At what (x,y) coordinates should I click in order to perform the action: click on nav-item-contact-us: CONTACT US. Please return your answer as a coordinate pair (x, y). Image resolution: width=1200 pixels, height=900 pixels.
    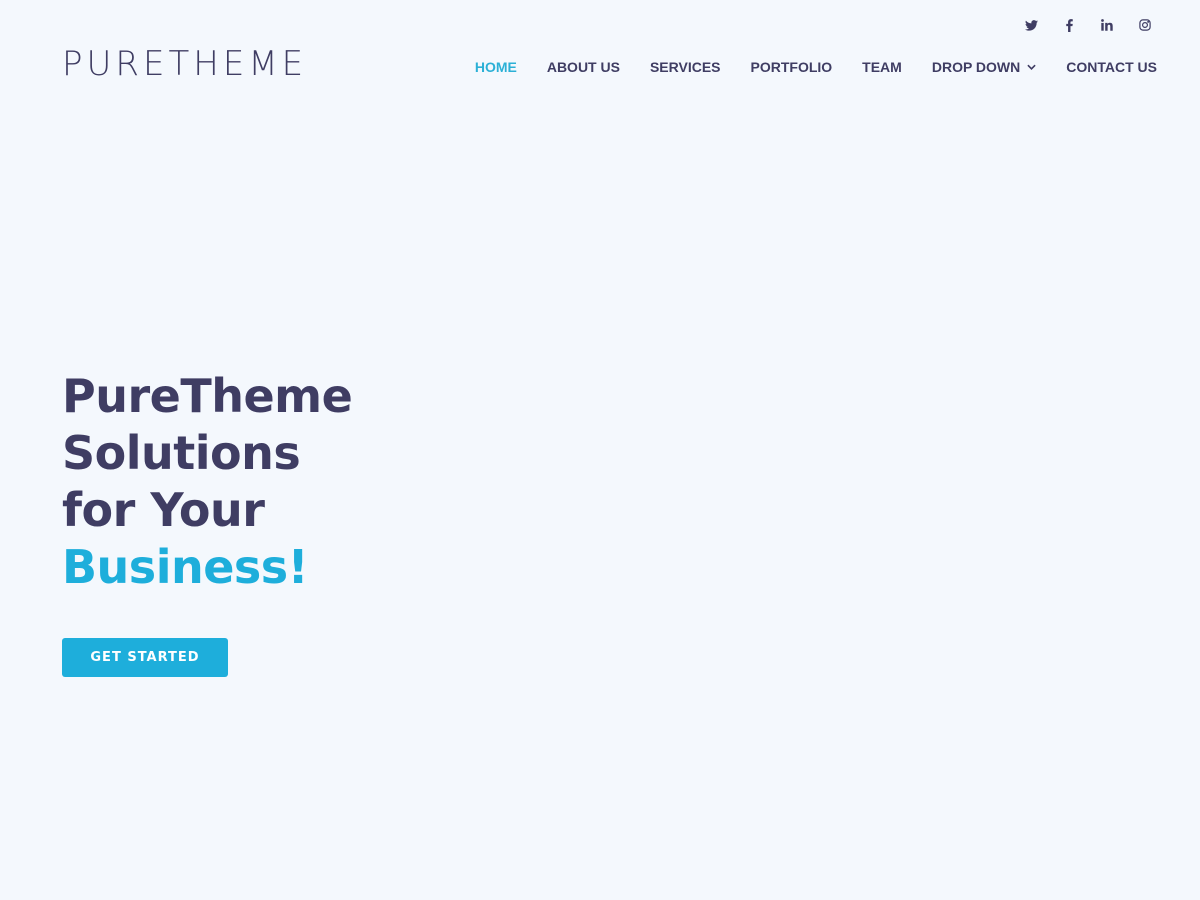
    Looking at the image, I should click on (1111, 67).